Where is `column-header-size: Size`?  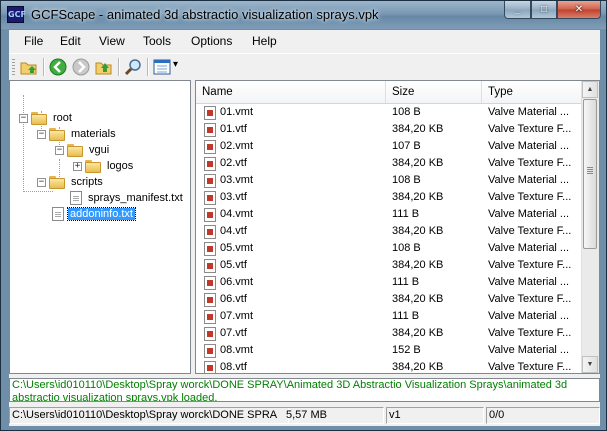 column-header-size: Size is located at coordinates (434, 92).